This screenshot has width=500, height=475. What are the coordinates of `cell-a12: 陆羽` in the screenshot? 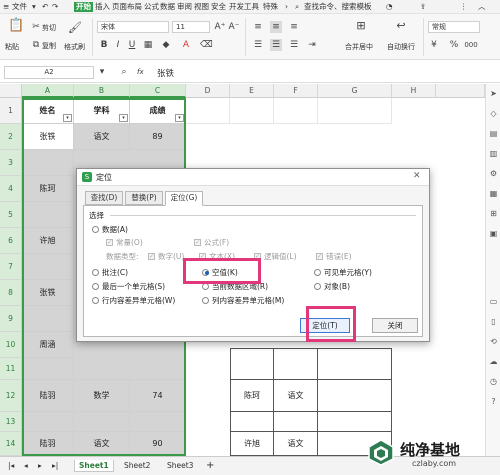 It's located at (48, 396).